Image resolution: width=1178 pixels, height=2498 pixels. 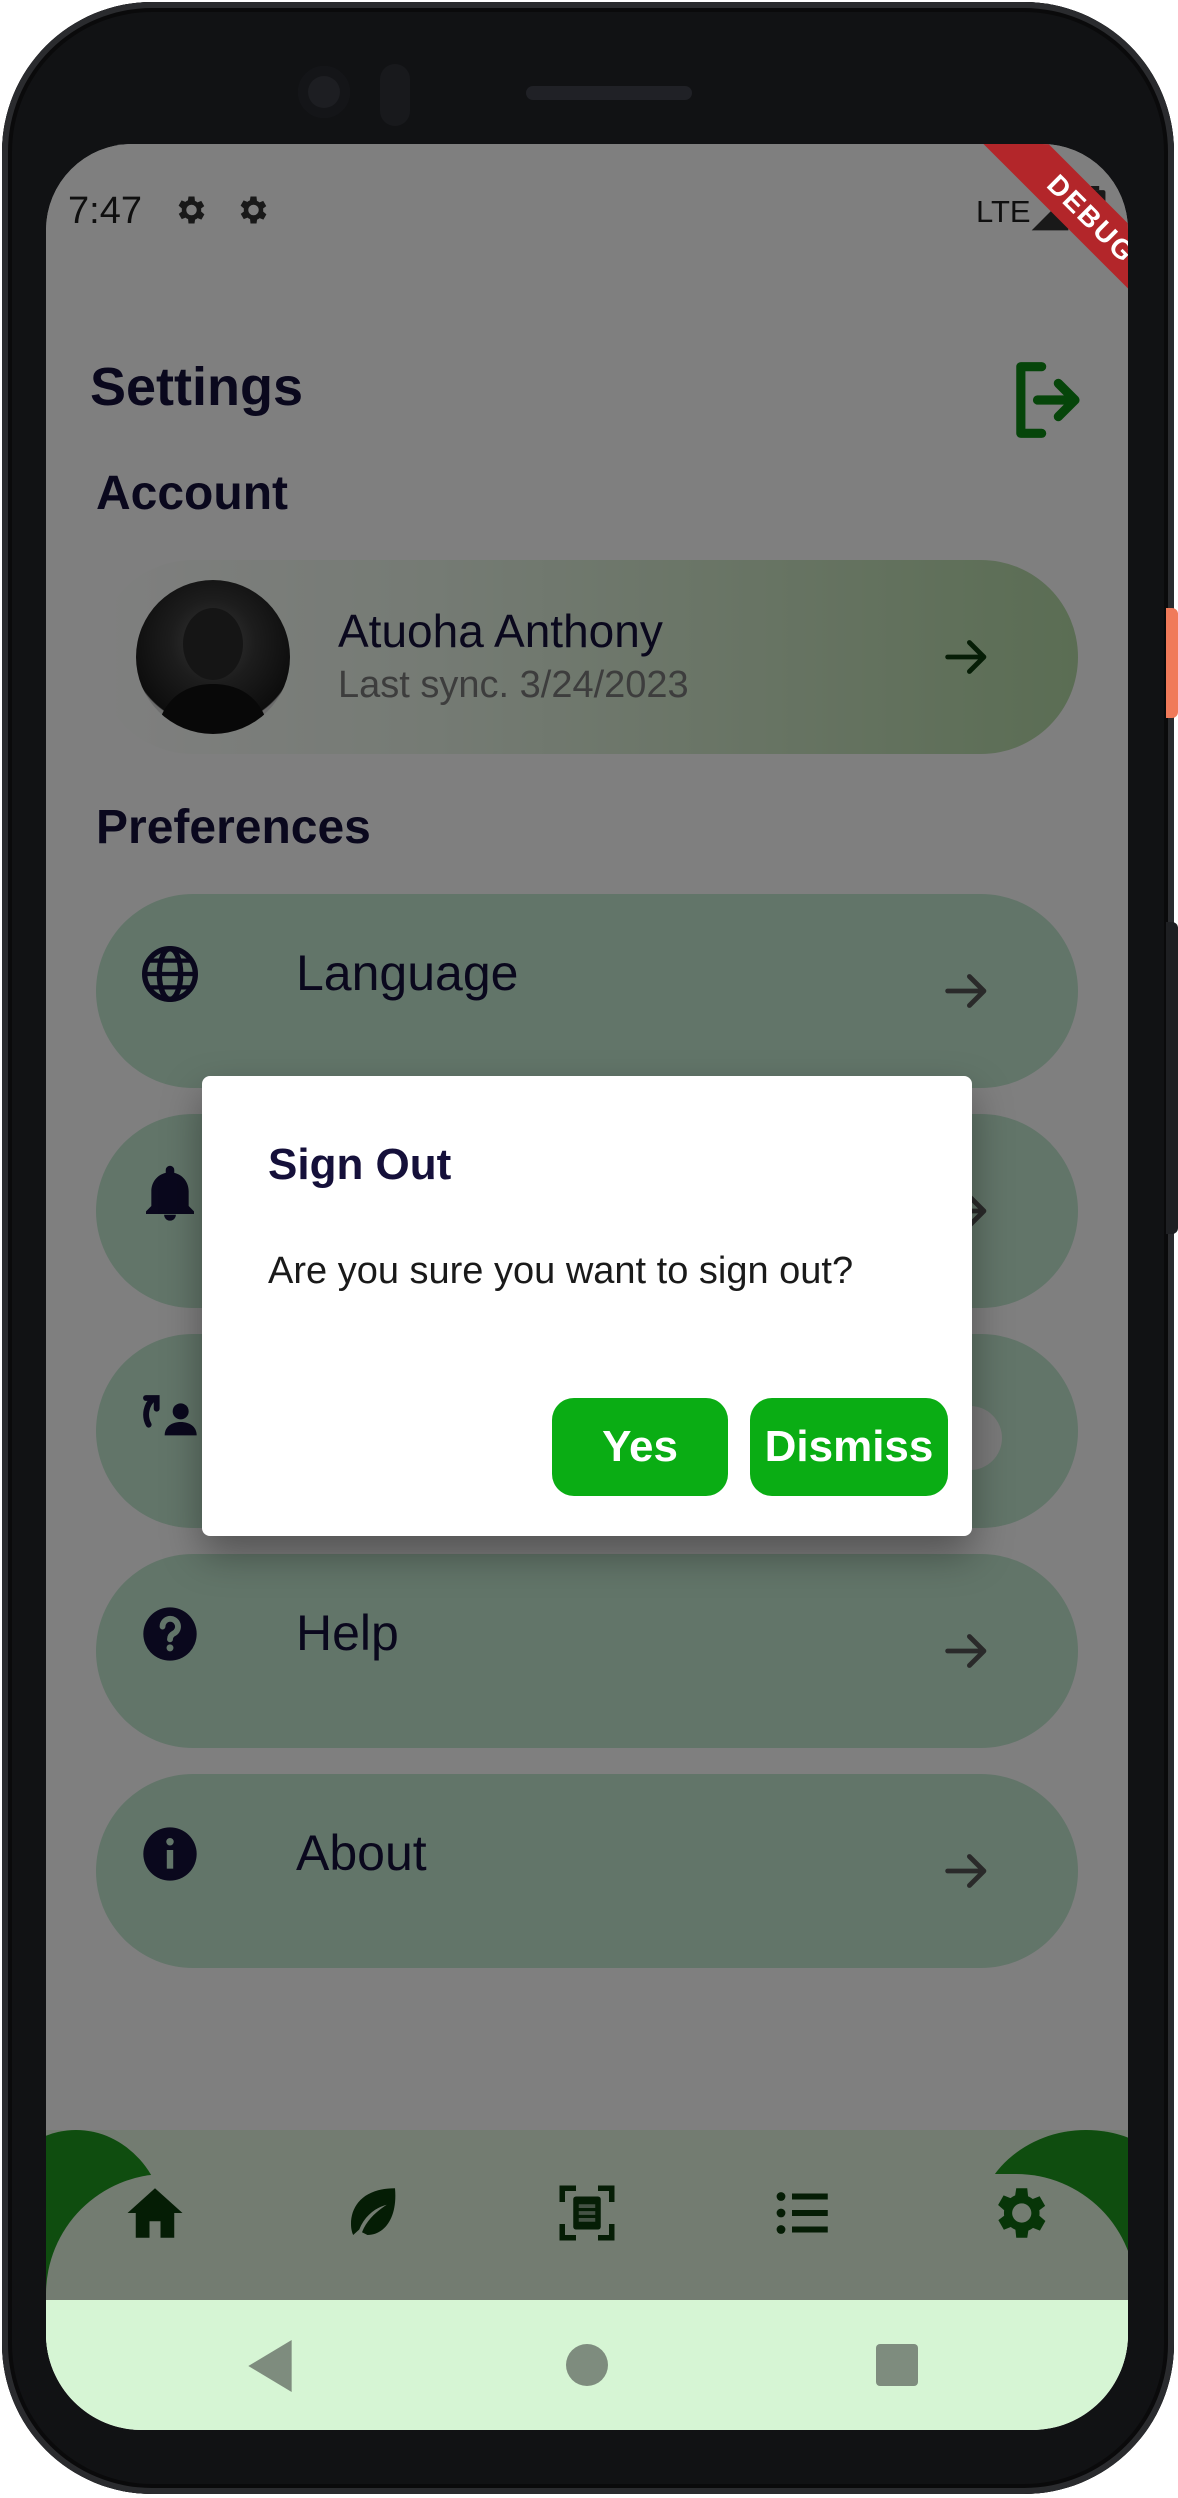 I want to click on front-sensor, so click(x=395, y=95).